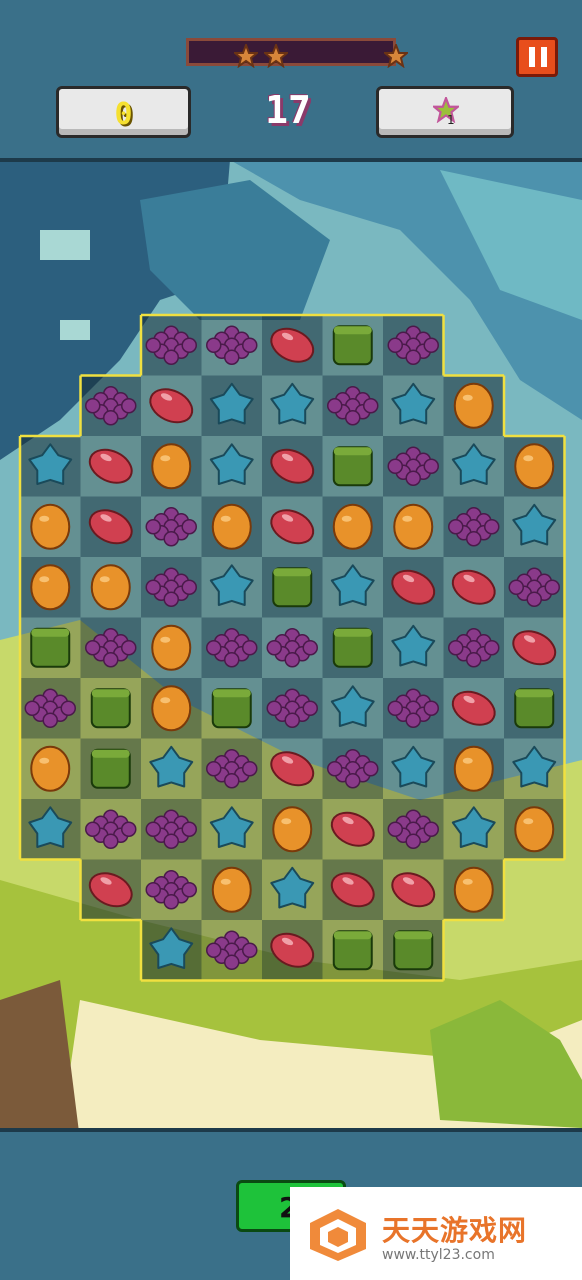 Image resolution: width=582 pixels, height=1280 pixels. I want to click on coins-button: 0, so click(123, 112).